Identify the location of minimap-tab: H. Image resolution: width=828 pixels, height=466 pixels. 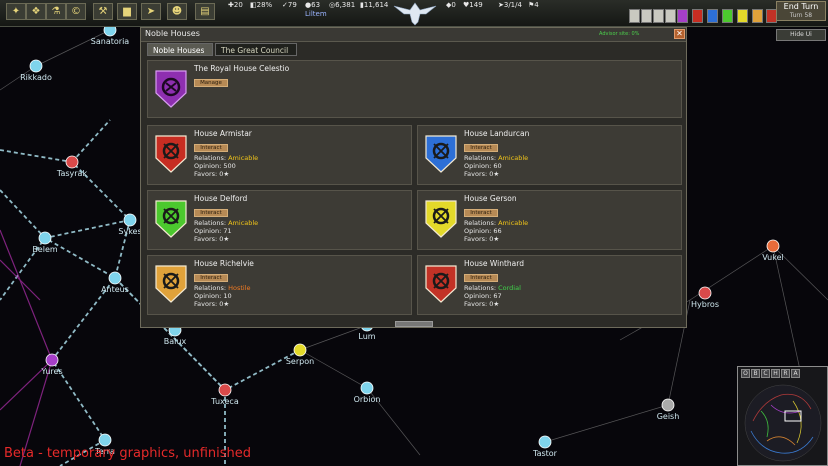
(775, 373).